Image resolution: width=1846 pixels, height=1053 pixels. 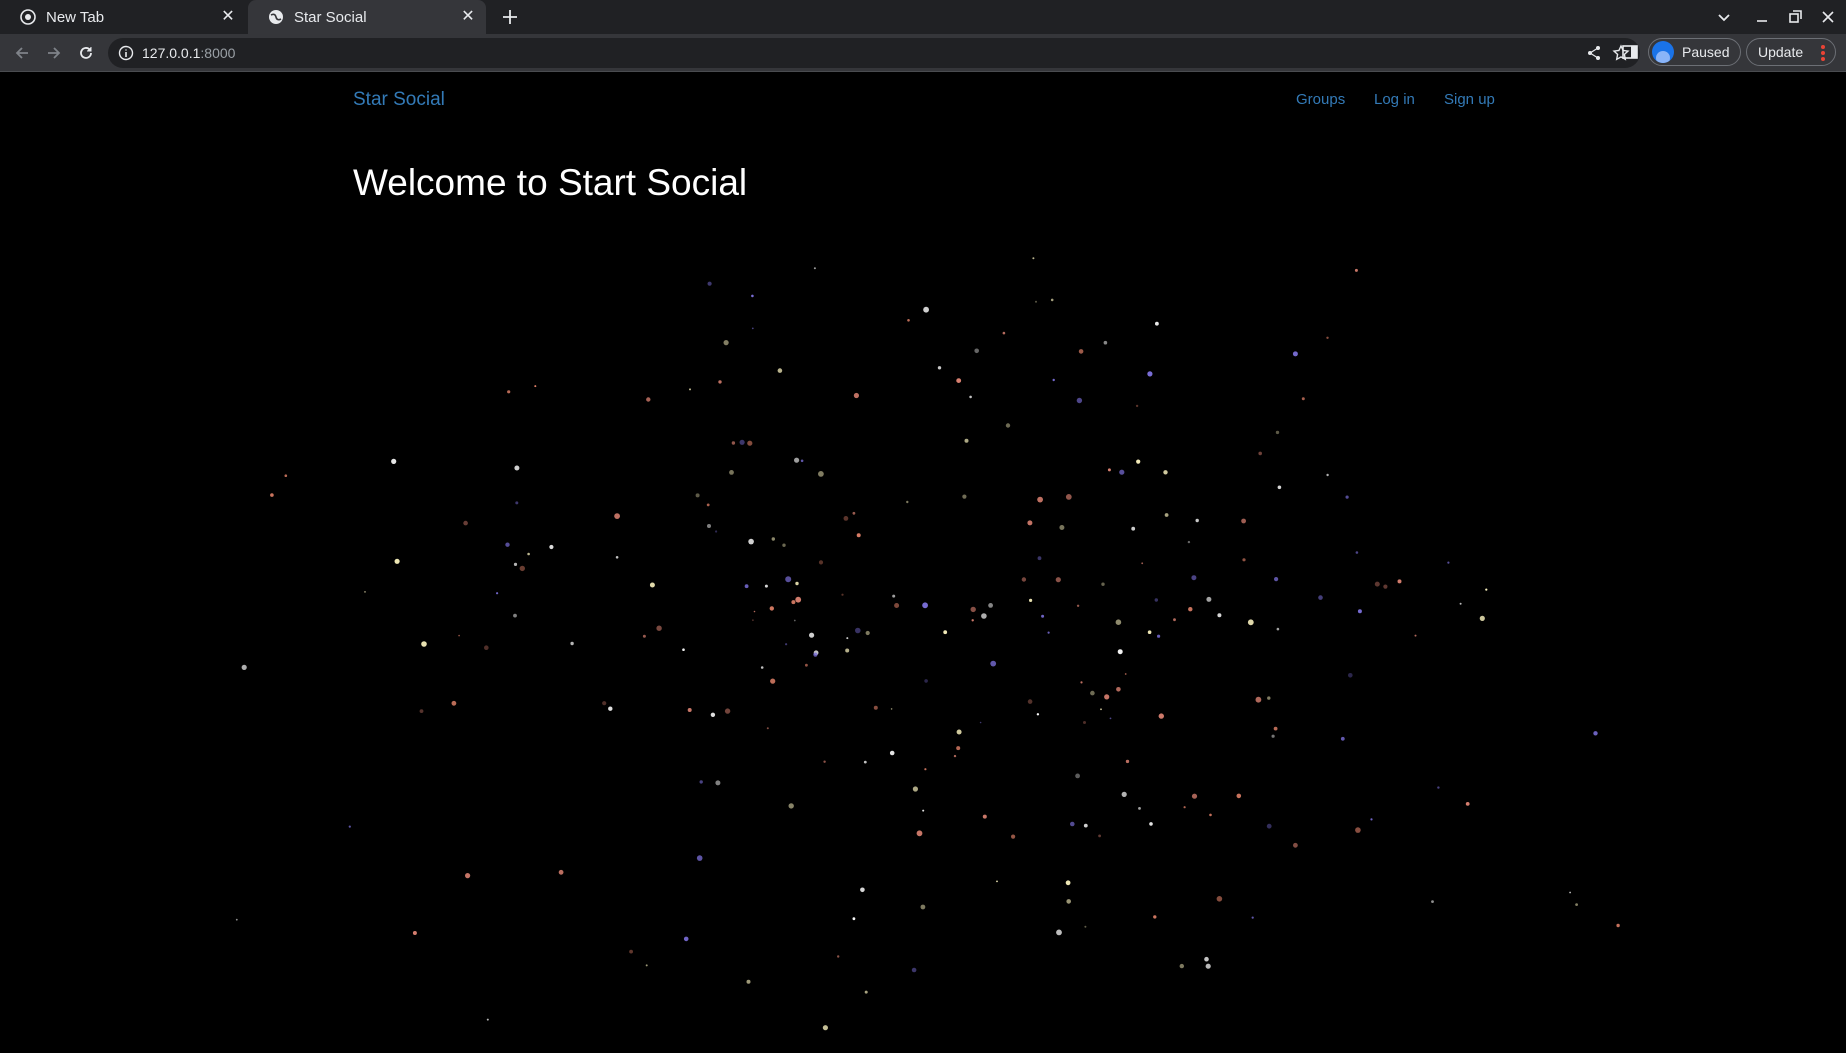 What do you see at coordinates (874, 53) in the screenshot?
I see `address-bar: 127.0.0.1:8000` at bounding box center [874, 53].